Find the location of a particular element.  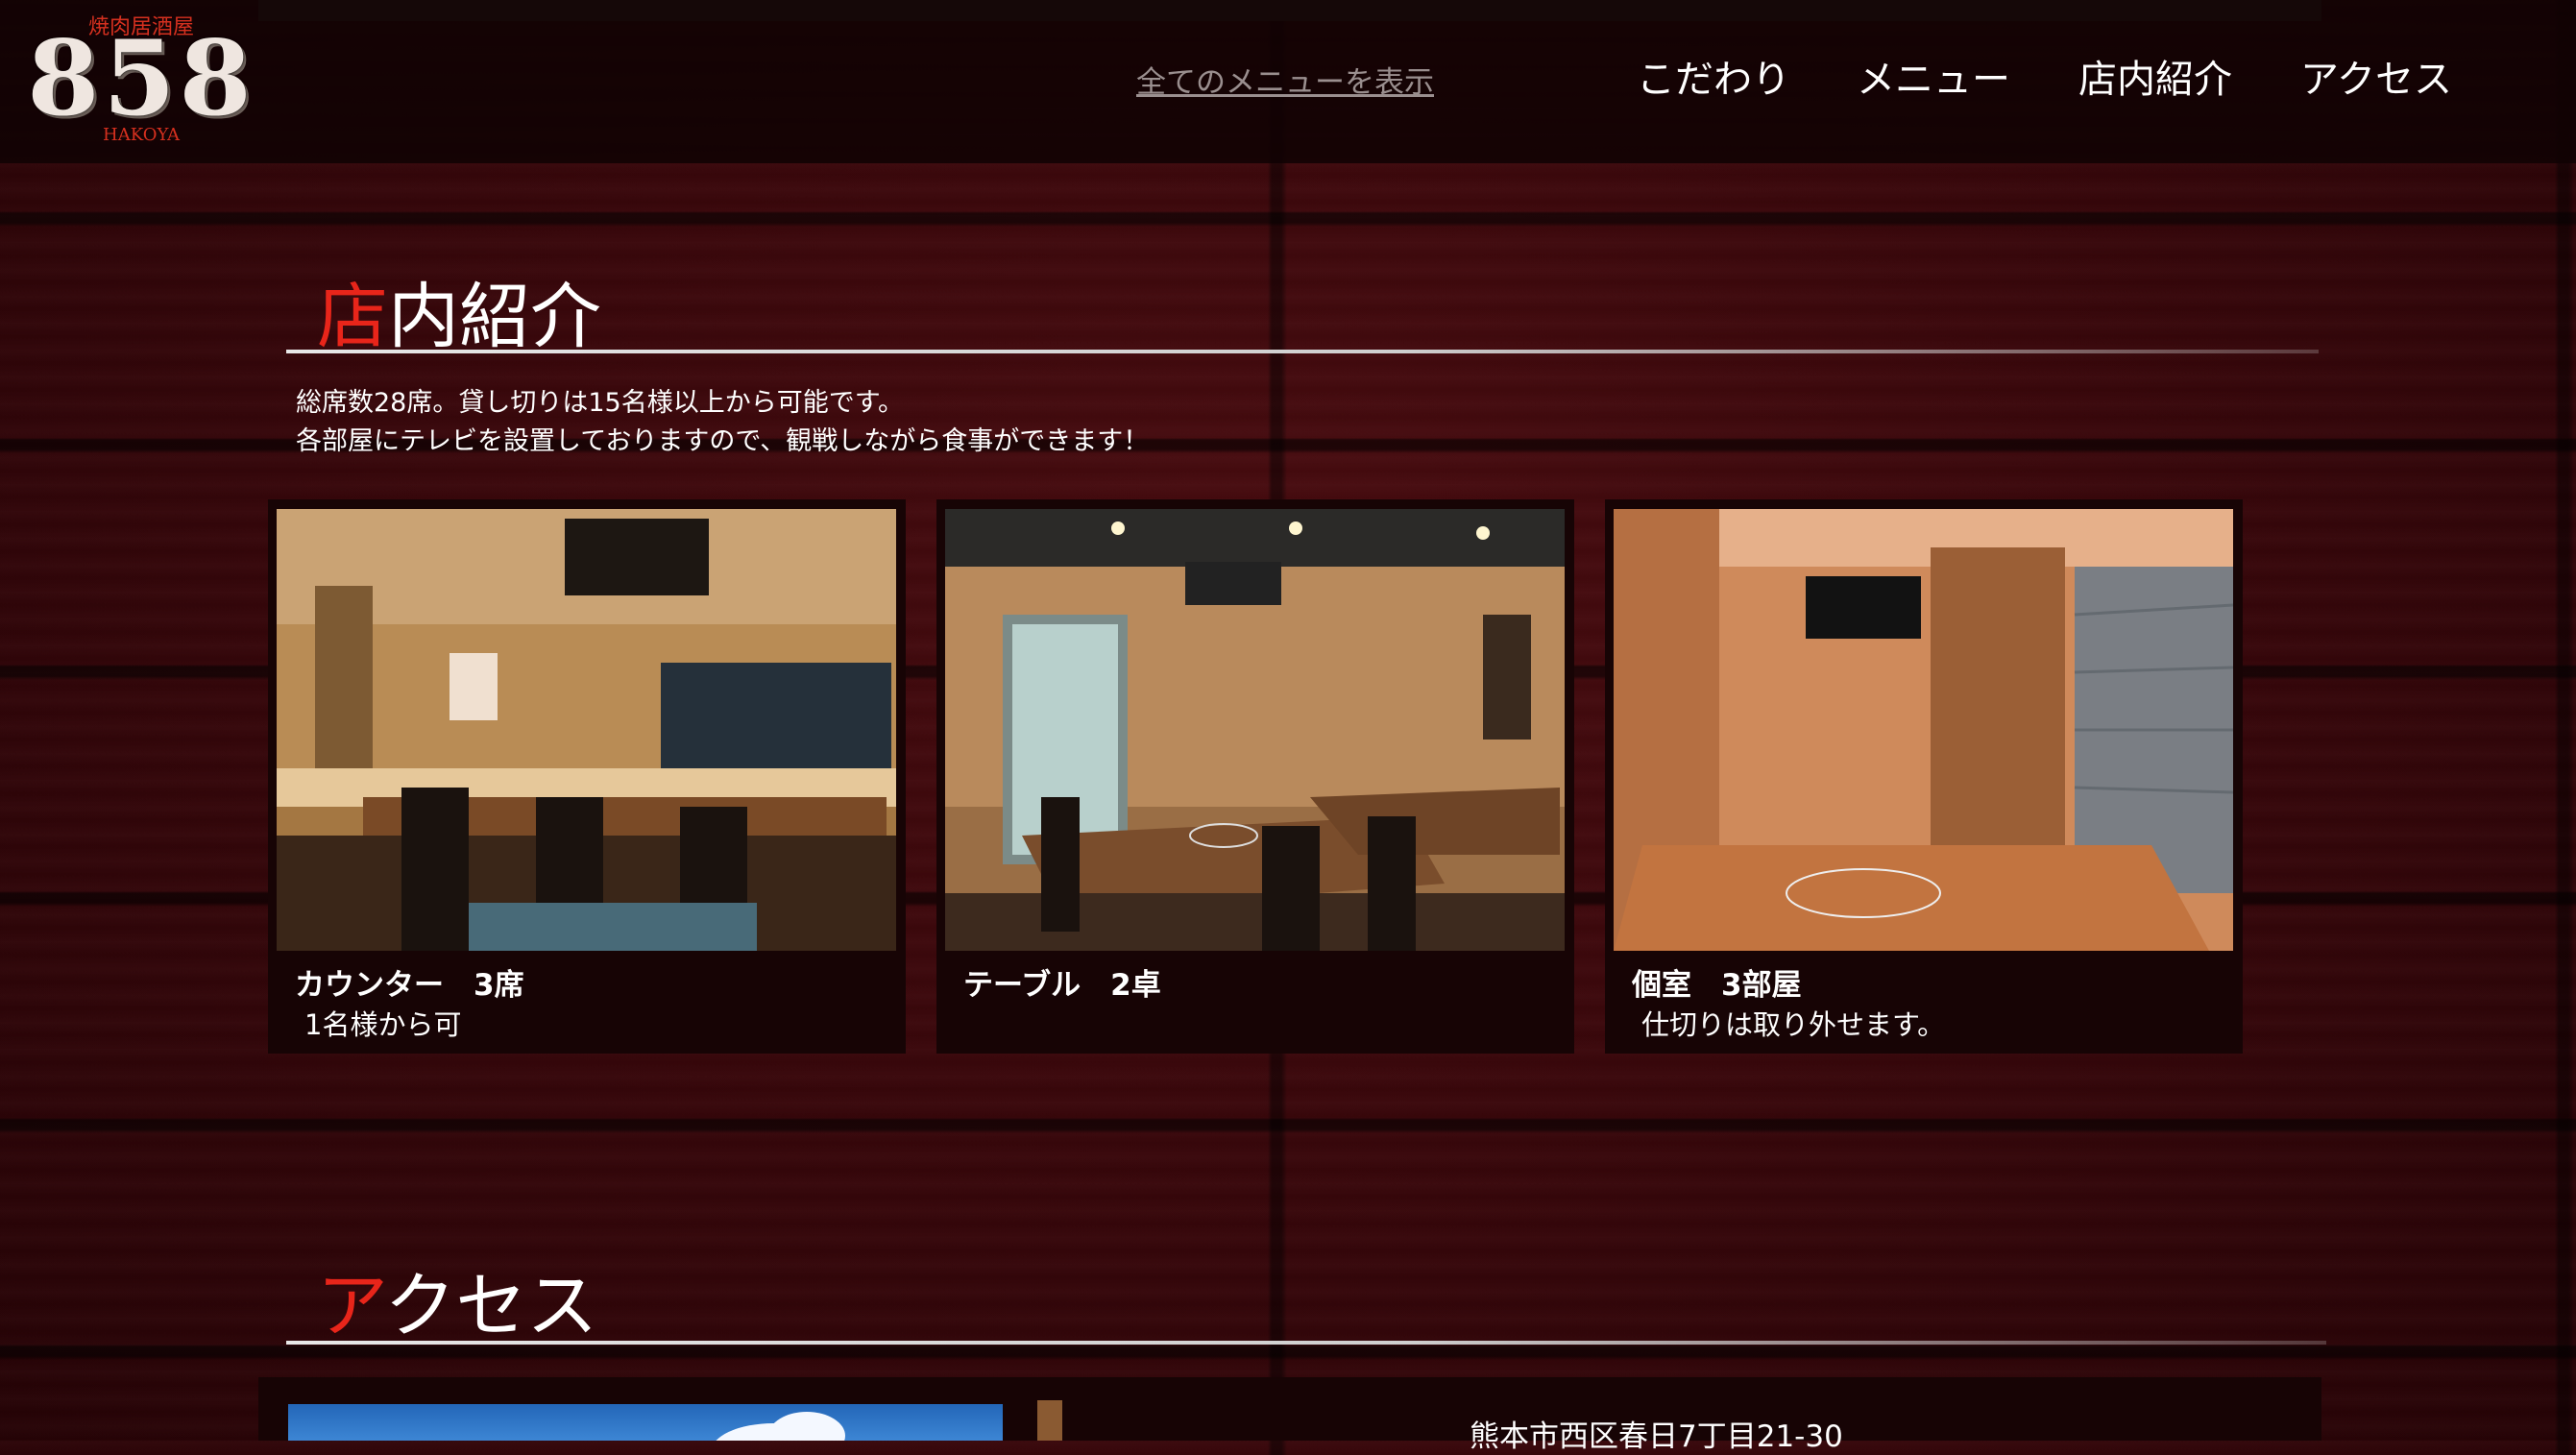

section-title-rest: 内紹介 is located at coordinates (495, 317).